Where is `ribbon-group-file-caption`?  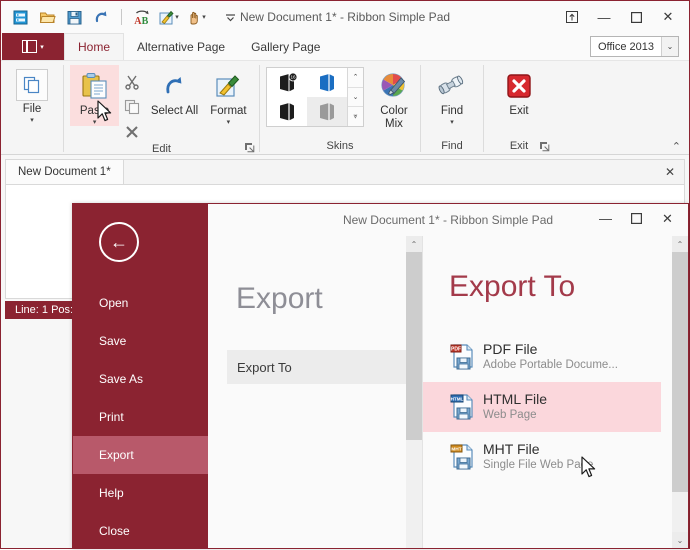
ribbon-group-file-caption is located at coordinates (32, 145).